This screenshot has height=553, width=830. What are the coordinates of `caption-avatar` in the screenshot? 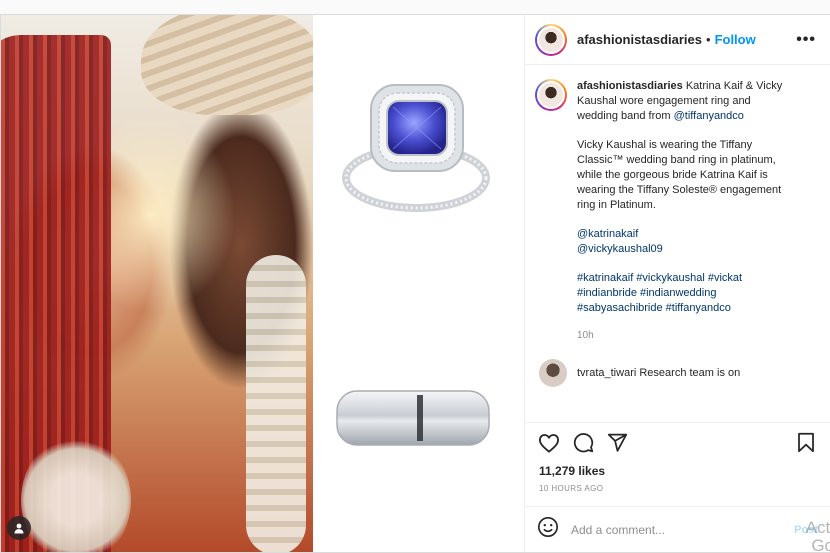 It's located at (551, 95).